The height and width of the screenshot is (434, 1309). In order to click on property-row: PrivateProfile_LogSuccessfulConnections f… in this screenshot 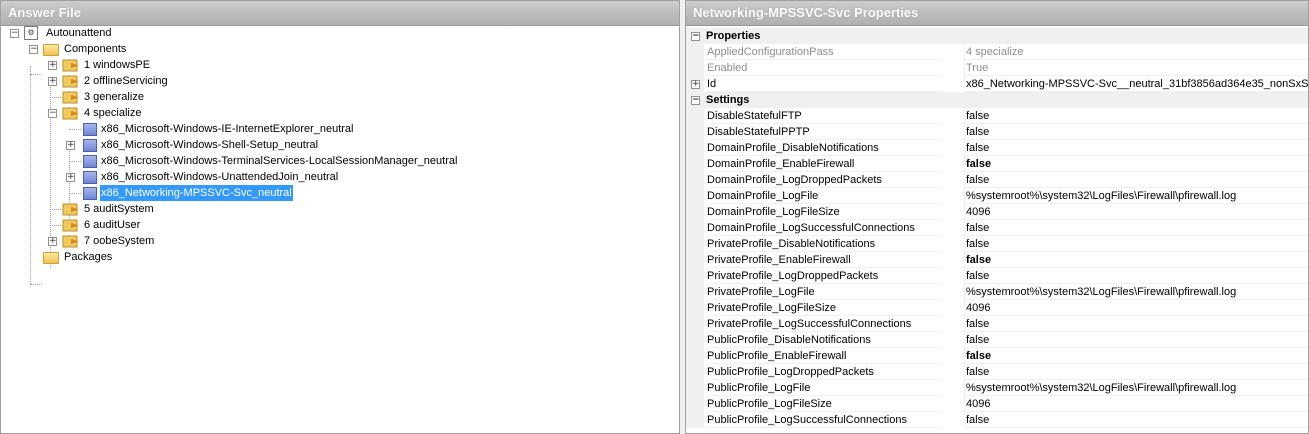, I will do `click(997, 324)`.